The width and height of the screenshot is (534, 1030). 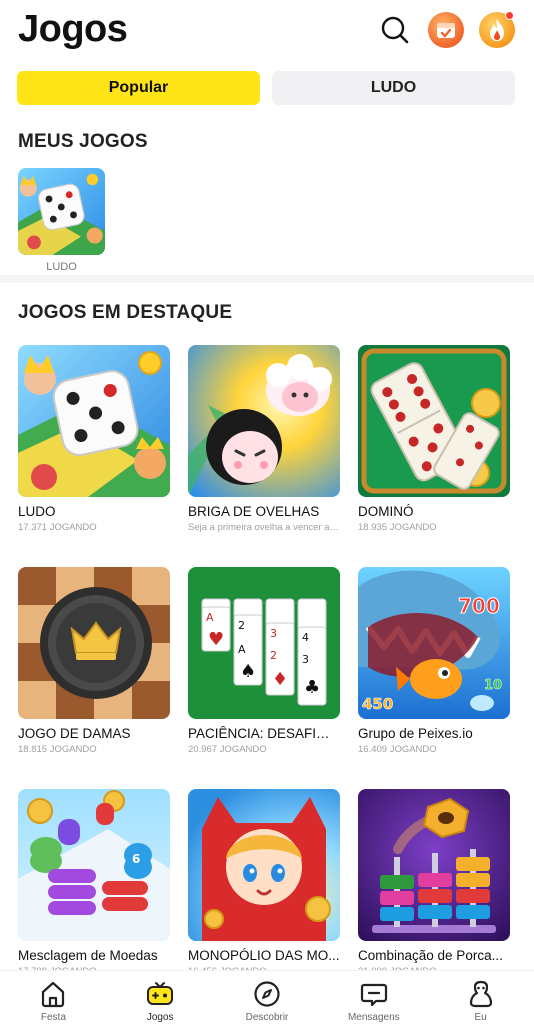 What do you see at coordinates (138, 88) in the screenshot?
I see `tab-popular: Popular` at bounding box center [138, 88].